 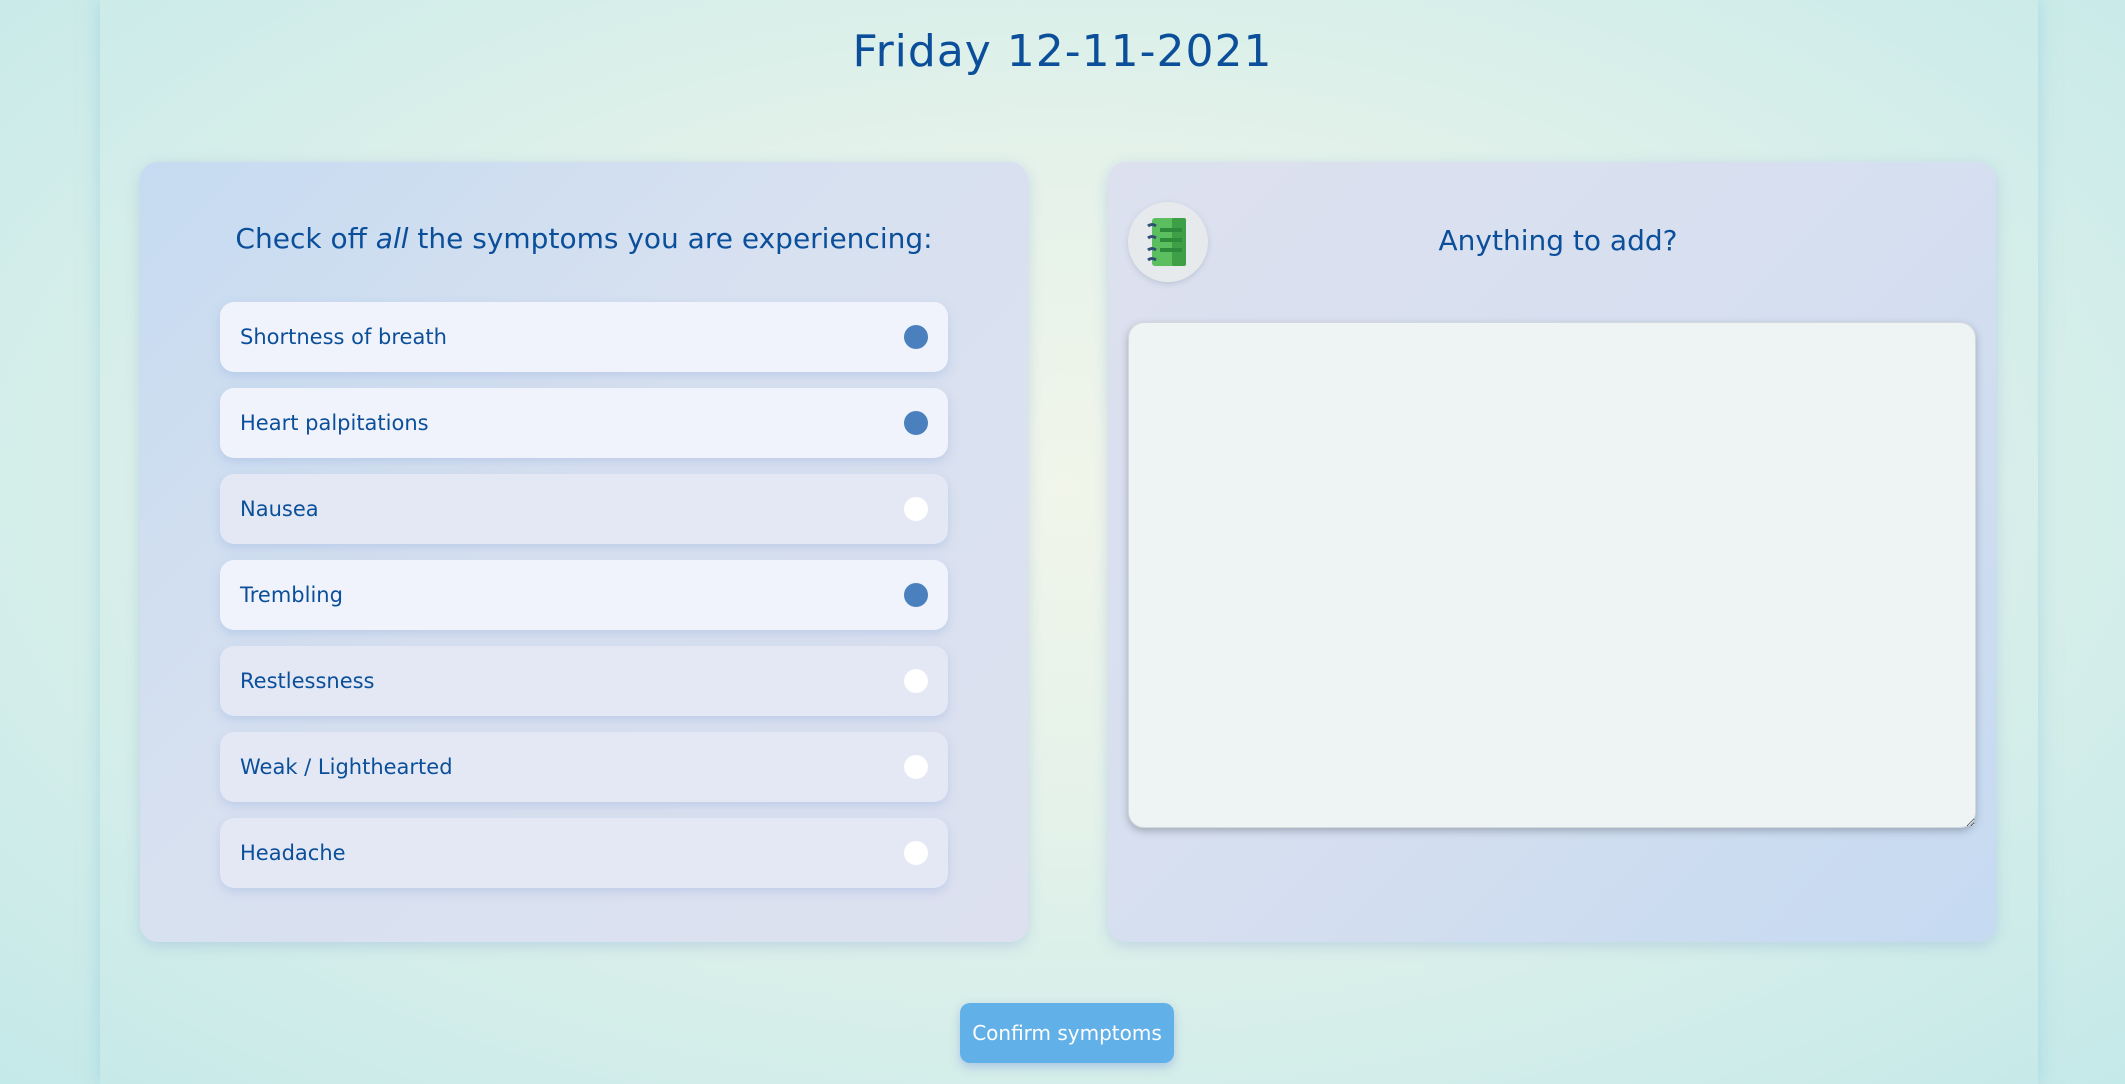 What do you see at coordinates (291, 595) in the screenshot?
I see `symptom-label: Trembling` at bounding box center [291, 595].